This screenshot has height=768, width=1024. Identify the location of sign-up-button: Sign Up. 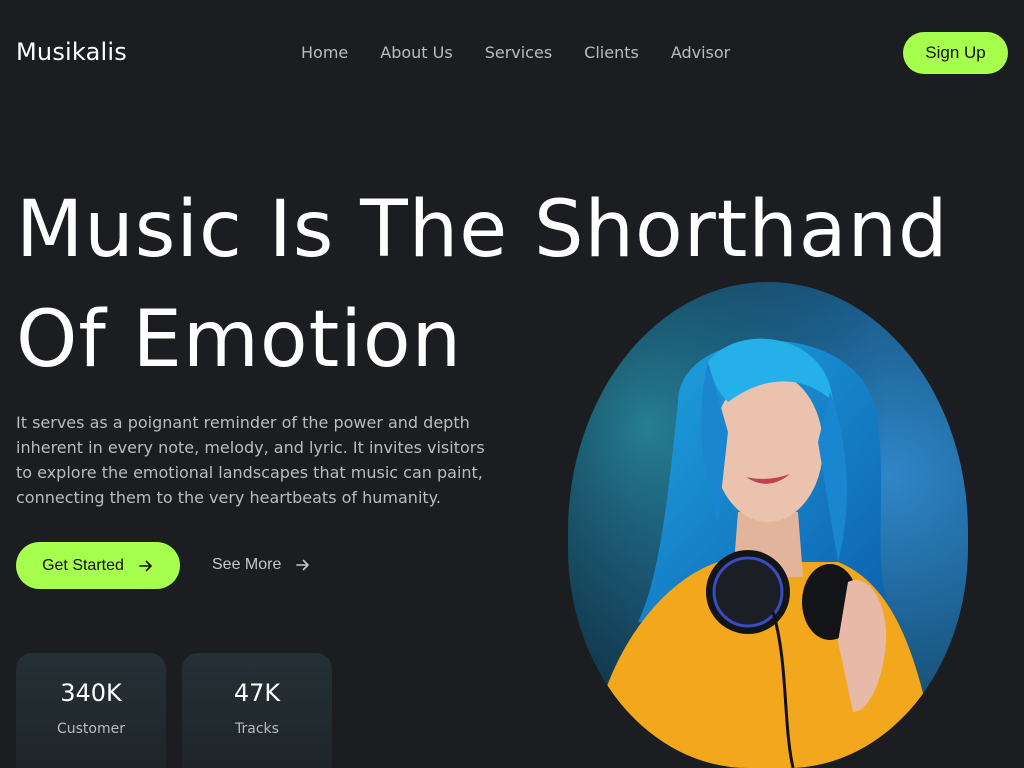
(955, 53).